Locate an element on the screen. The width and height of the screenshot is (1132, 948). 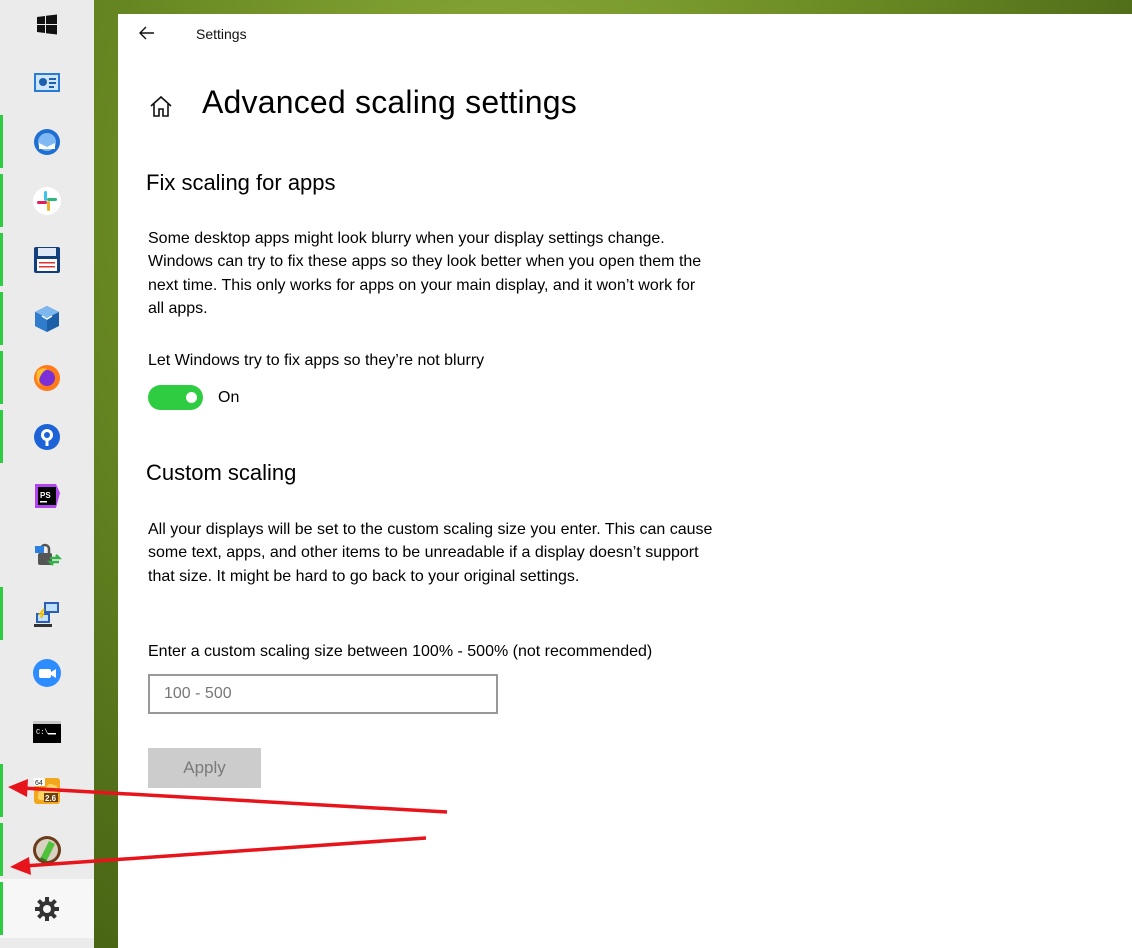
app-badge-version: 2.6 is located at coordinates (51, 798).